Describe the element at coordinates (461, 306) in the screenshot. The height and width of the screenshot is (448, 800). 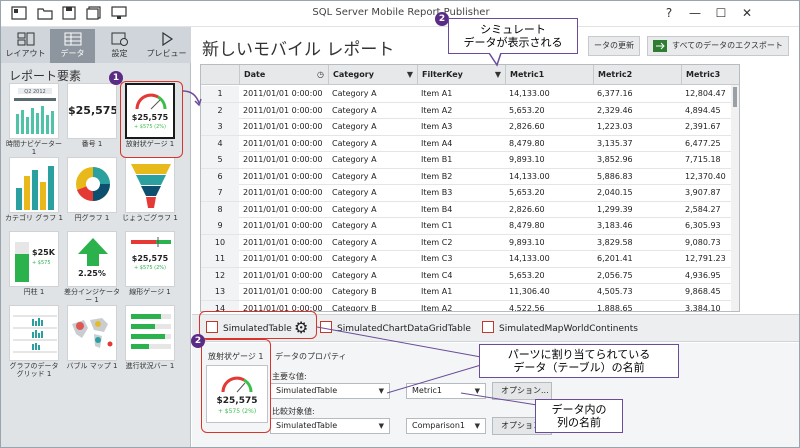
I see `cell-filterkey: Item A2` at that location.